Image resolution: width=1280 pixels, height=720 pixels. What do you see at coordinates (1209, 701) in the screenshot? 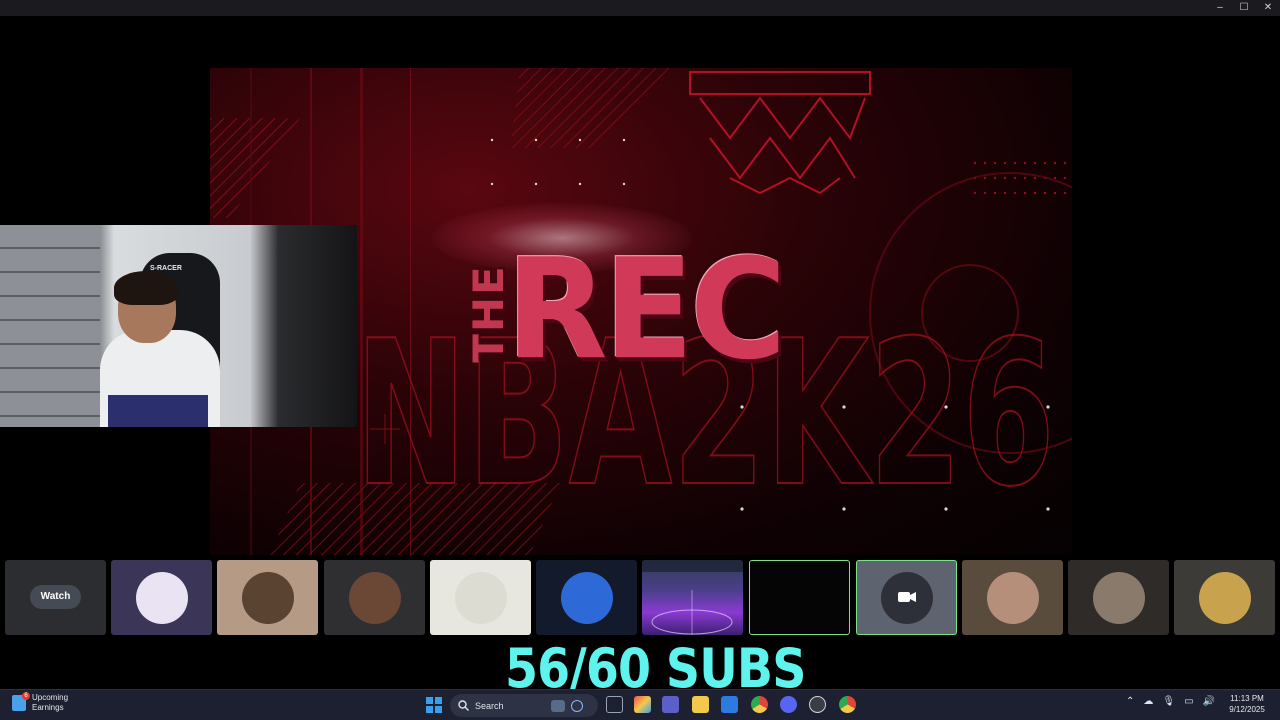
I see `volume-icon: 🔊` at bounding box center [1209, 701].